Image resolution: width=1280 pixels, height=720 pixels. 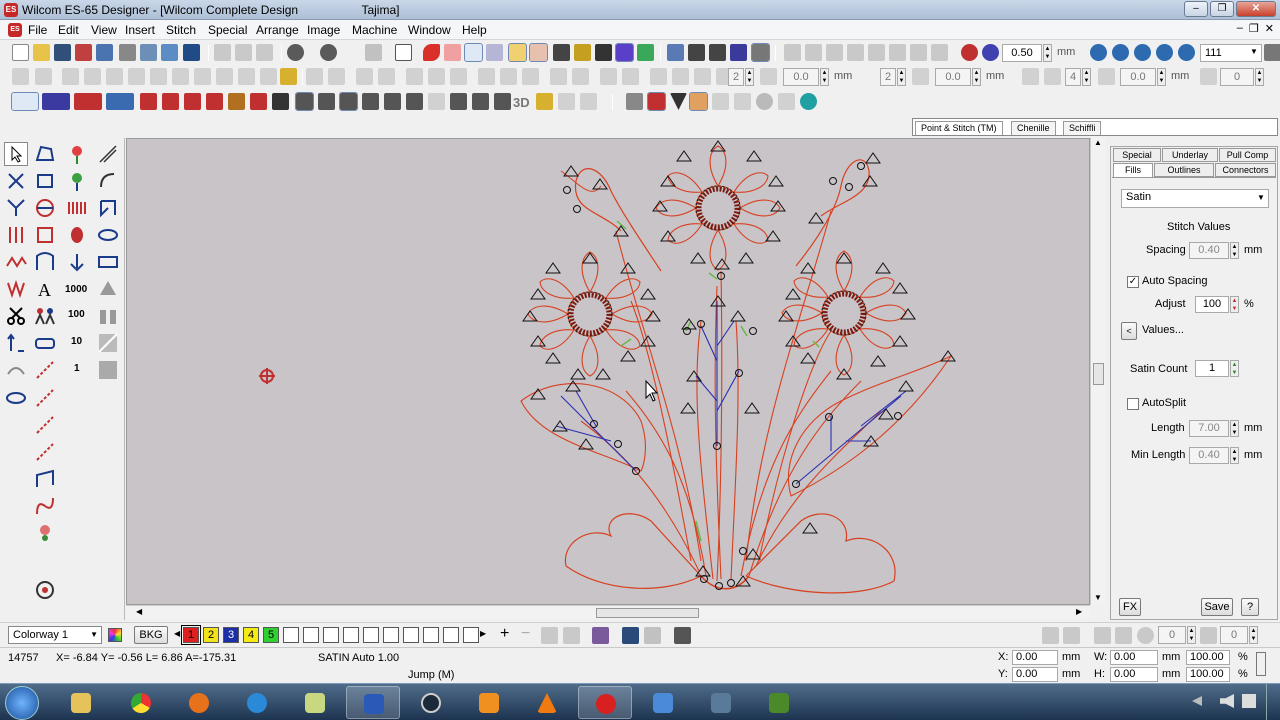 What do you see at coordinates (16, 370) in the screenshot?
I see `manual-icon` at bounding box center [16, 370].